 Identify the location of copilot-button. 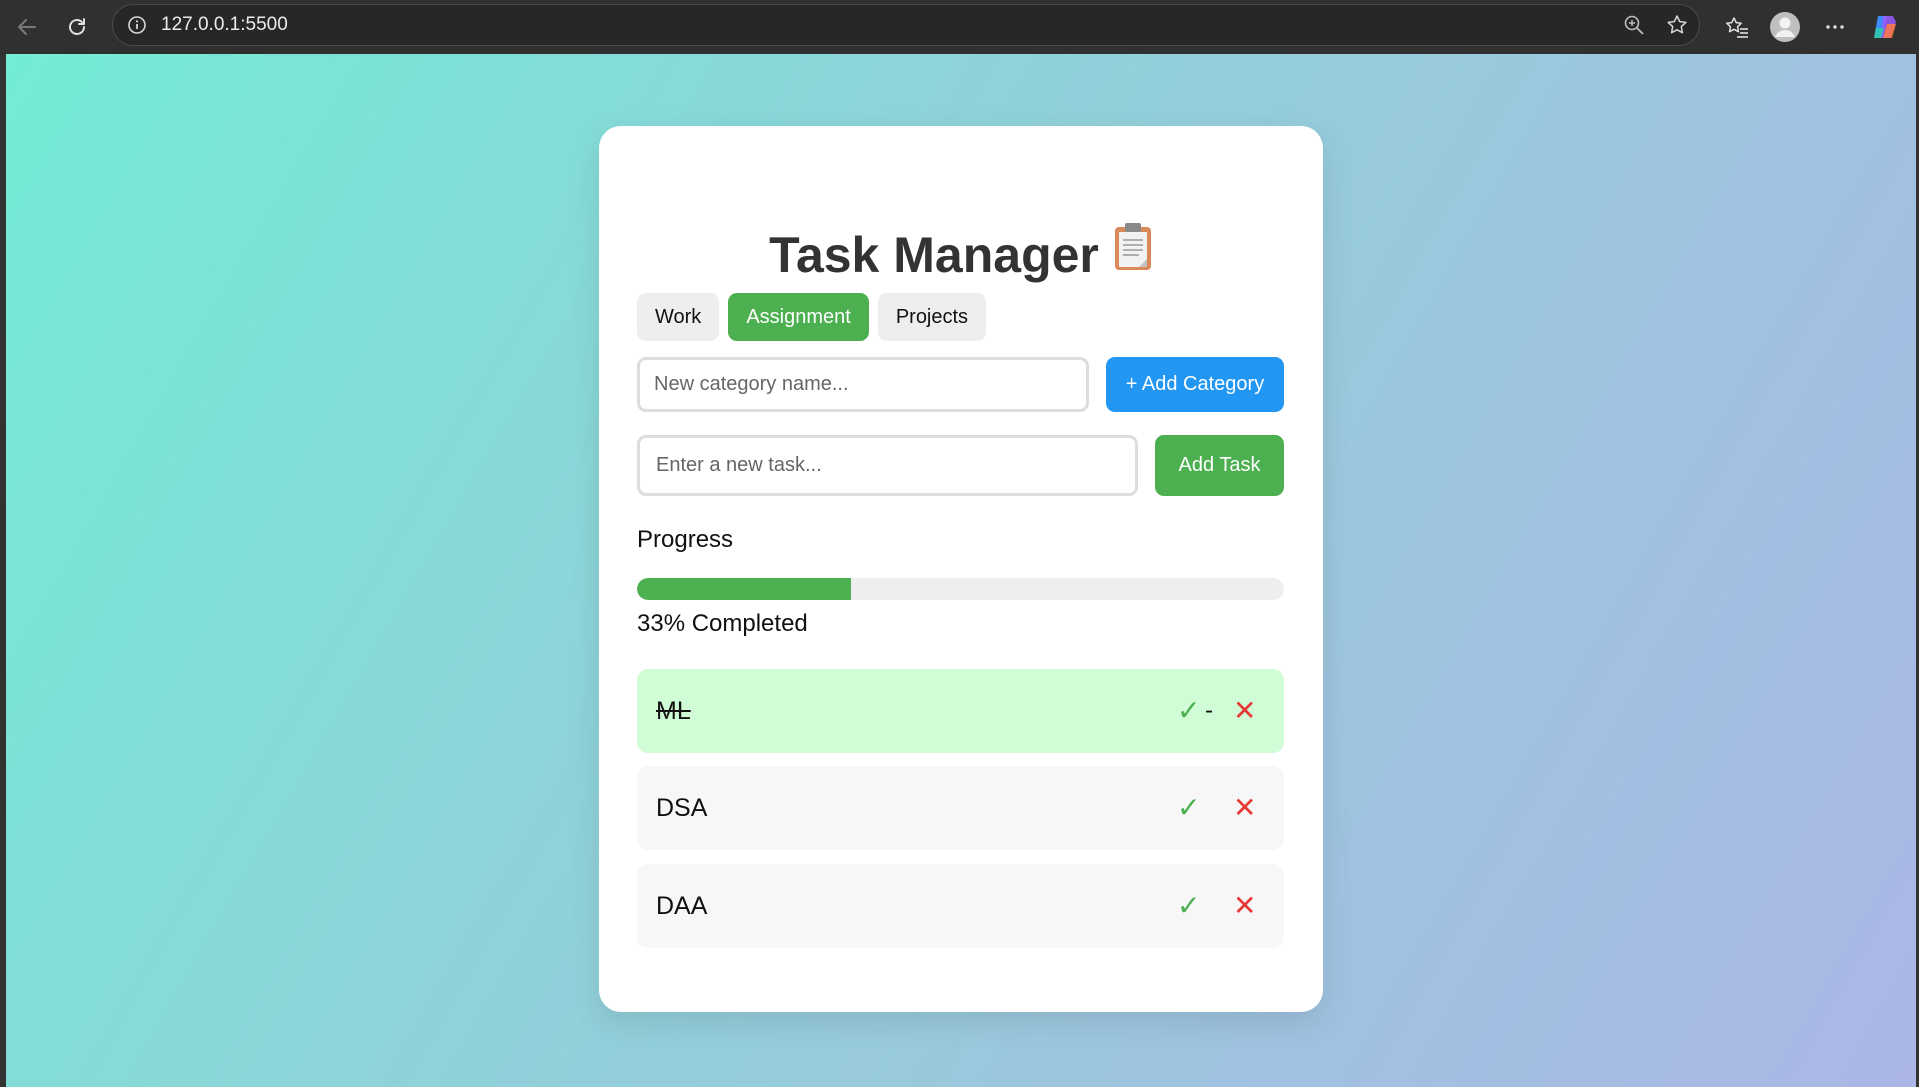
(1885, 27).